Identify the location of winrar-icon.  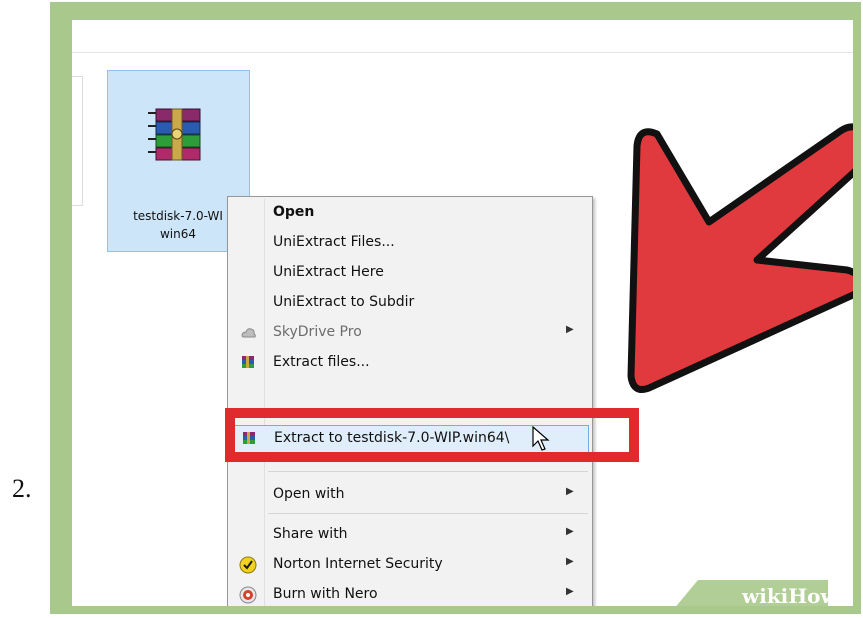
(248, 362).